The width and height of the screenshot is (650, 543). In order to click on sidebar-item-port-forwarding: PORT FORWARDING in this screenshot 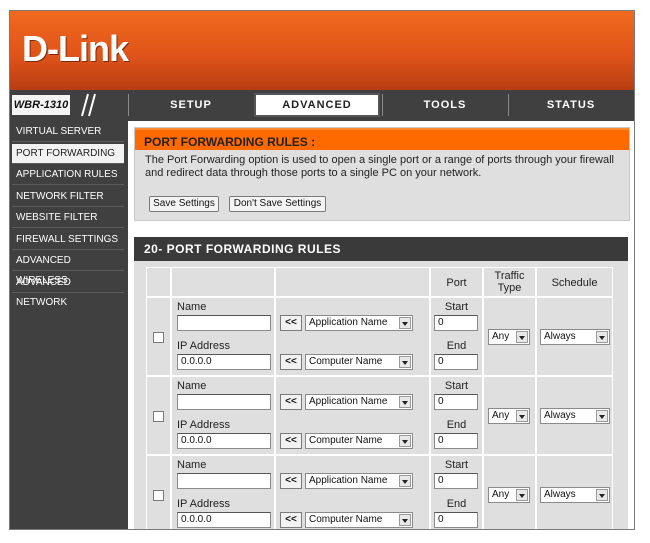, I will do `click(68, 154)`.